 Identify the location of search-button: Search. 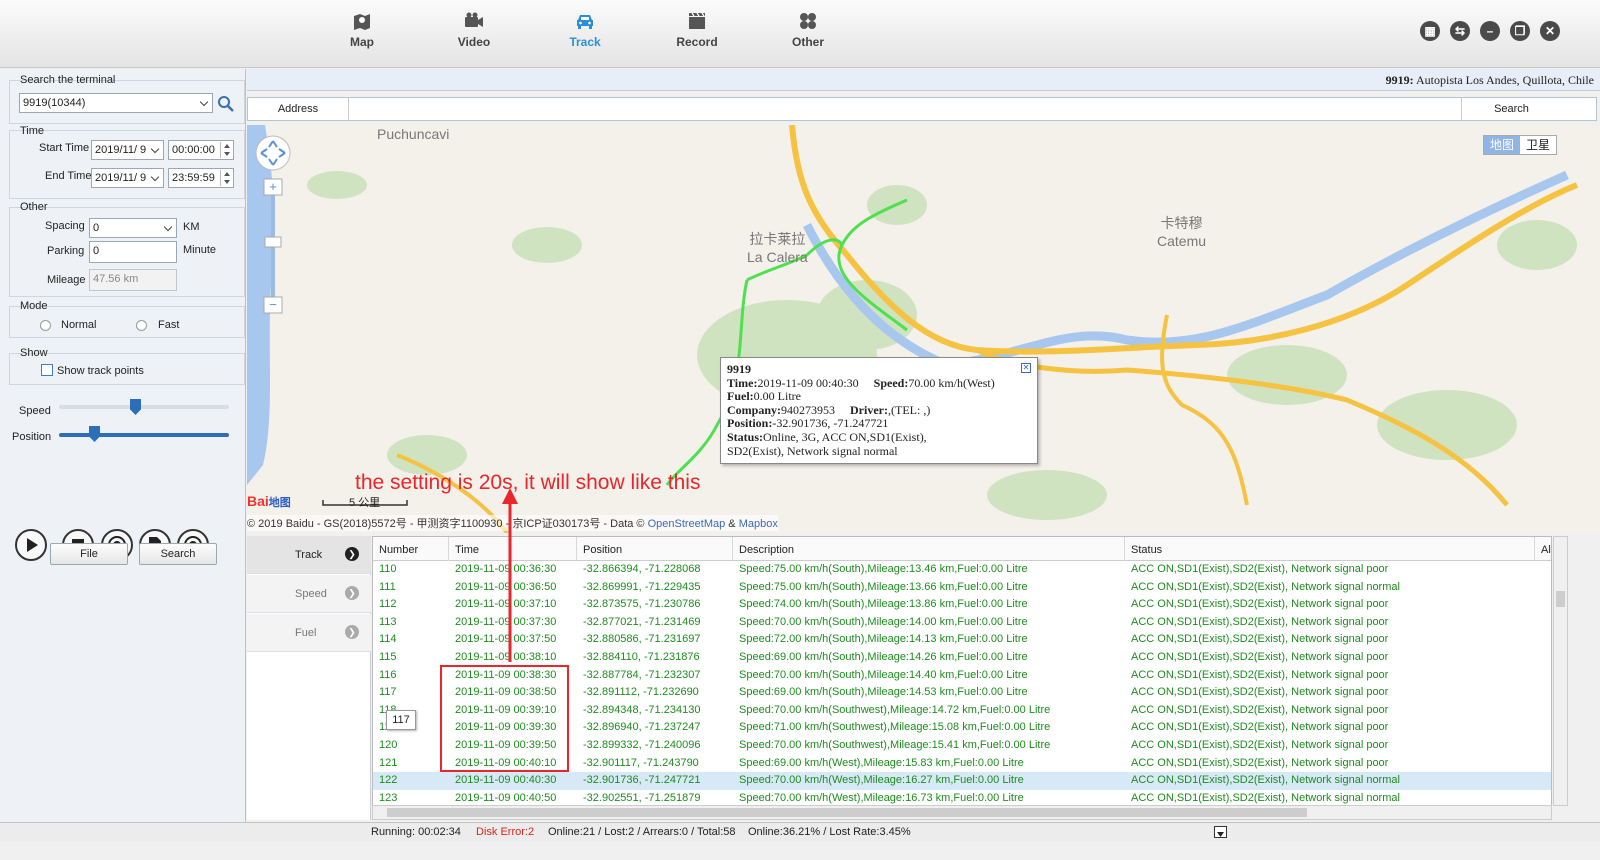
(178, 554).